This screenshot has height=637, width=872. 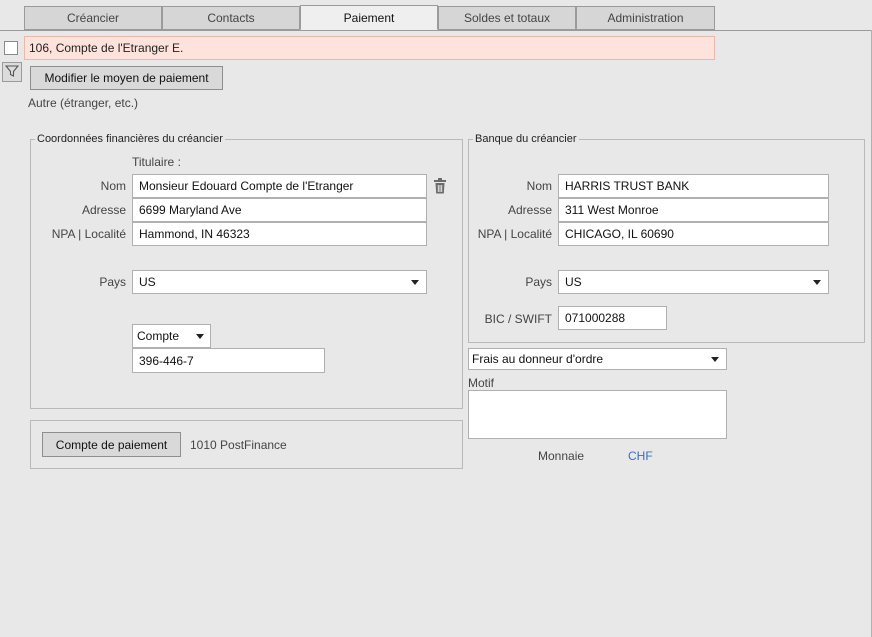 What do you see at coordinates (645, 18) in the screenshot?
I see `tab-administration: Administration` at bounding box center [645, 18].